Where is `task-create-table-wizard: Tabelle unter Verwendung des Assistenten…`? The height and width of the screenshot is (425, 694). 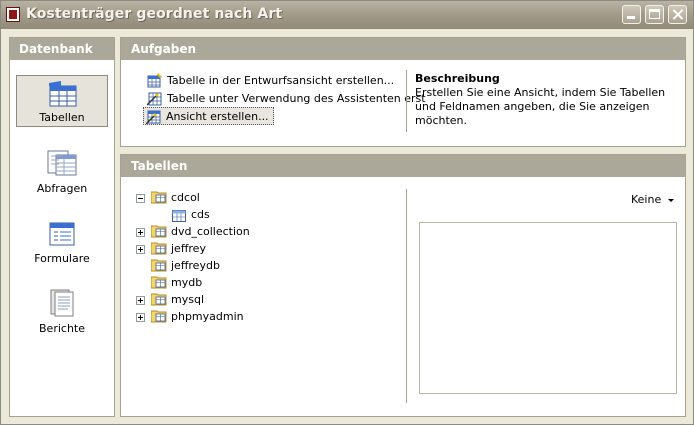 task-create-table-wizard: Tabelle unter Verwendung des Assistenten… is located at coordinates (287, 99).